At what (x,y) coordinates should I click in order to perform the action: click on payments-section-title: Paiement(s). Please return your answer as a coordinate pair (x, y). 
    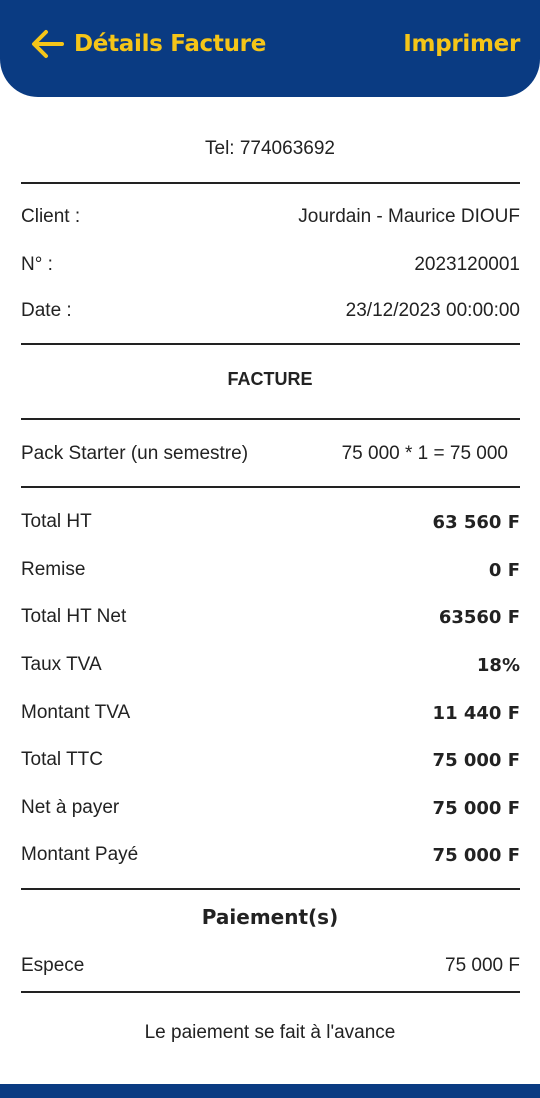
    Looking at the image, I should click on (270, 917).